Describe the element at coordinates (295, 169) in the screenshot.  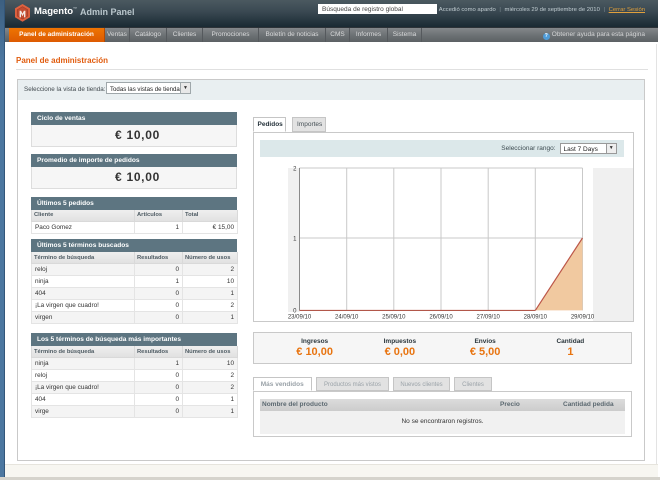
I see `svg-text: 2` at that location.